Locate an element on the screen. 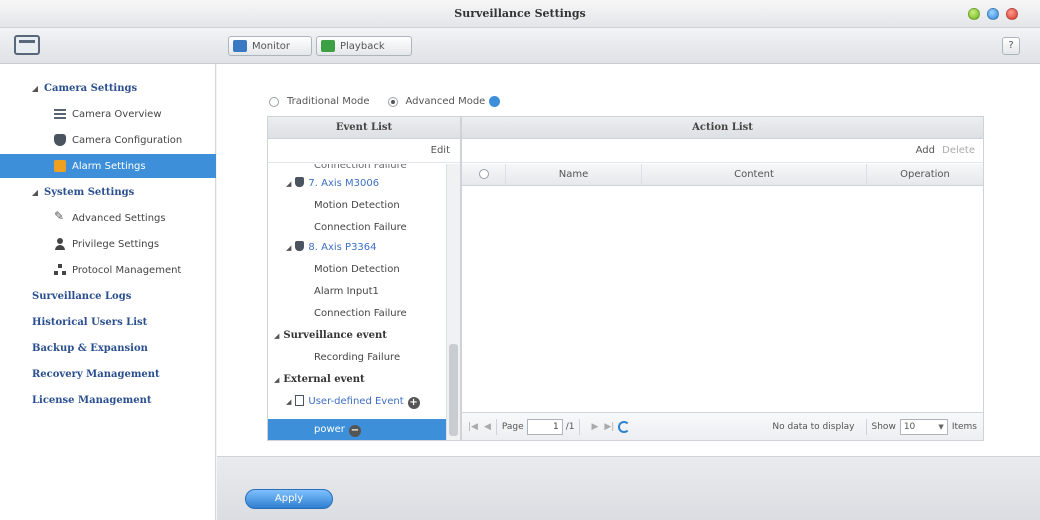  next-page-icon: ▶ is located at coordinates (594, 427).